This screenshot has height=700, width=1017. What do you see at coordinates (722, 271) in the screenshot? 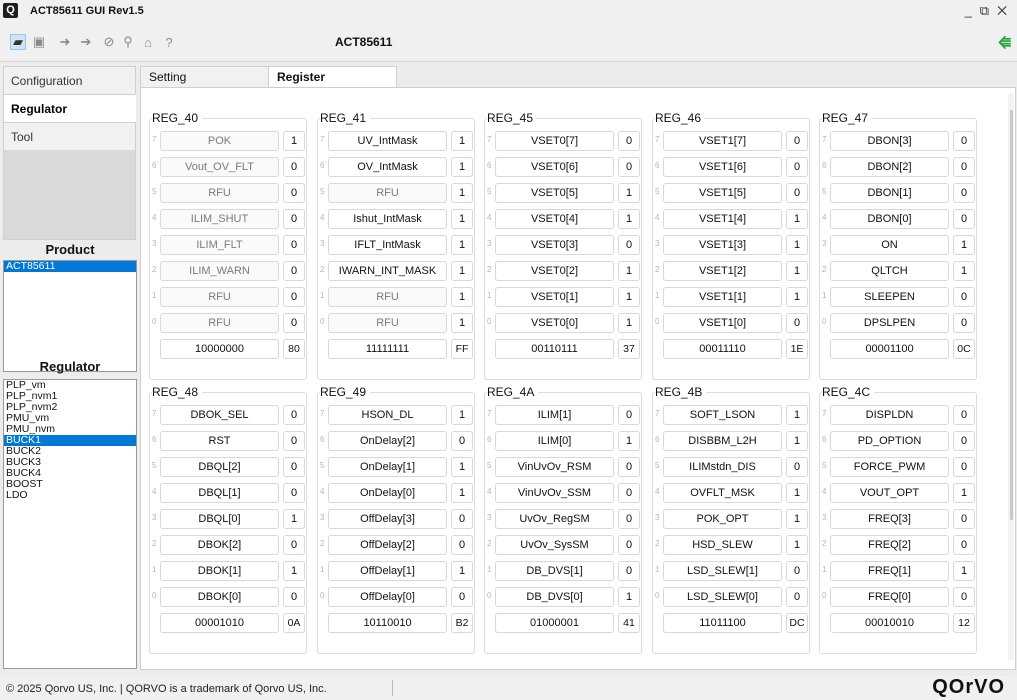
I see `bit-name-button: VSET1[2]` at bounding box center [722, 271].